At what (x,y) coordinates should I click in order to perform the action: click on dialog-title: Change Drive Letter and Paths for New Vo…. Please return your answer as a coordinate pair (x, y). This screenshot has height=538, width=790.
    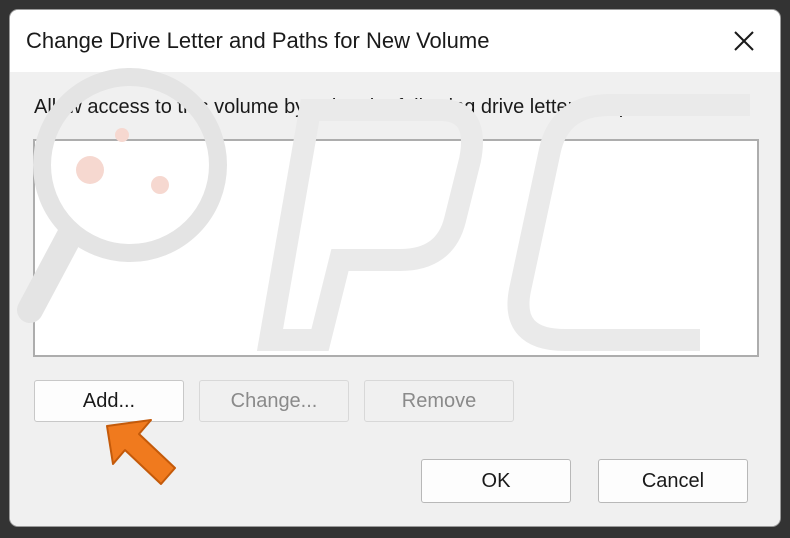
    Looking at the image, I should click on (258, 40).